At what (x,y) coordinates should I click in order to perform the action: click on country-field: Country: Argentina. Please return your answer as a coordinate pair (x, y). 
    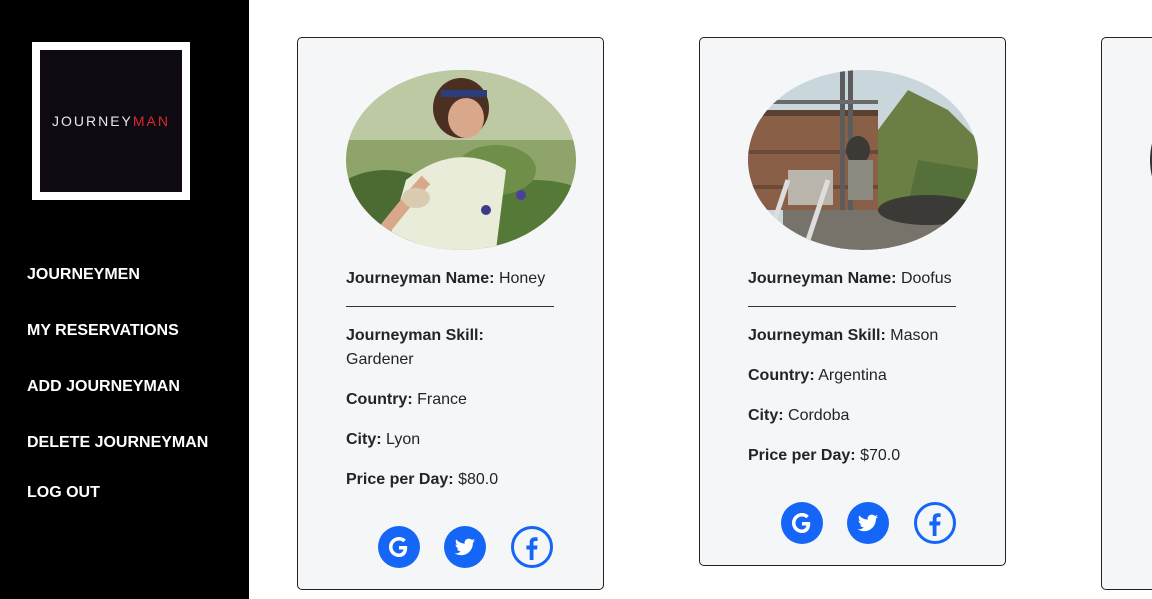
    Looking at the image, I should click on (854, 376).